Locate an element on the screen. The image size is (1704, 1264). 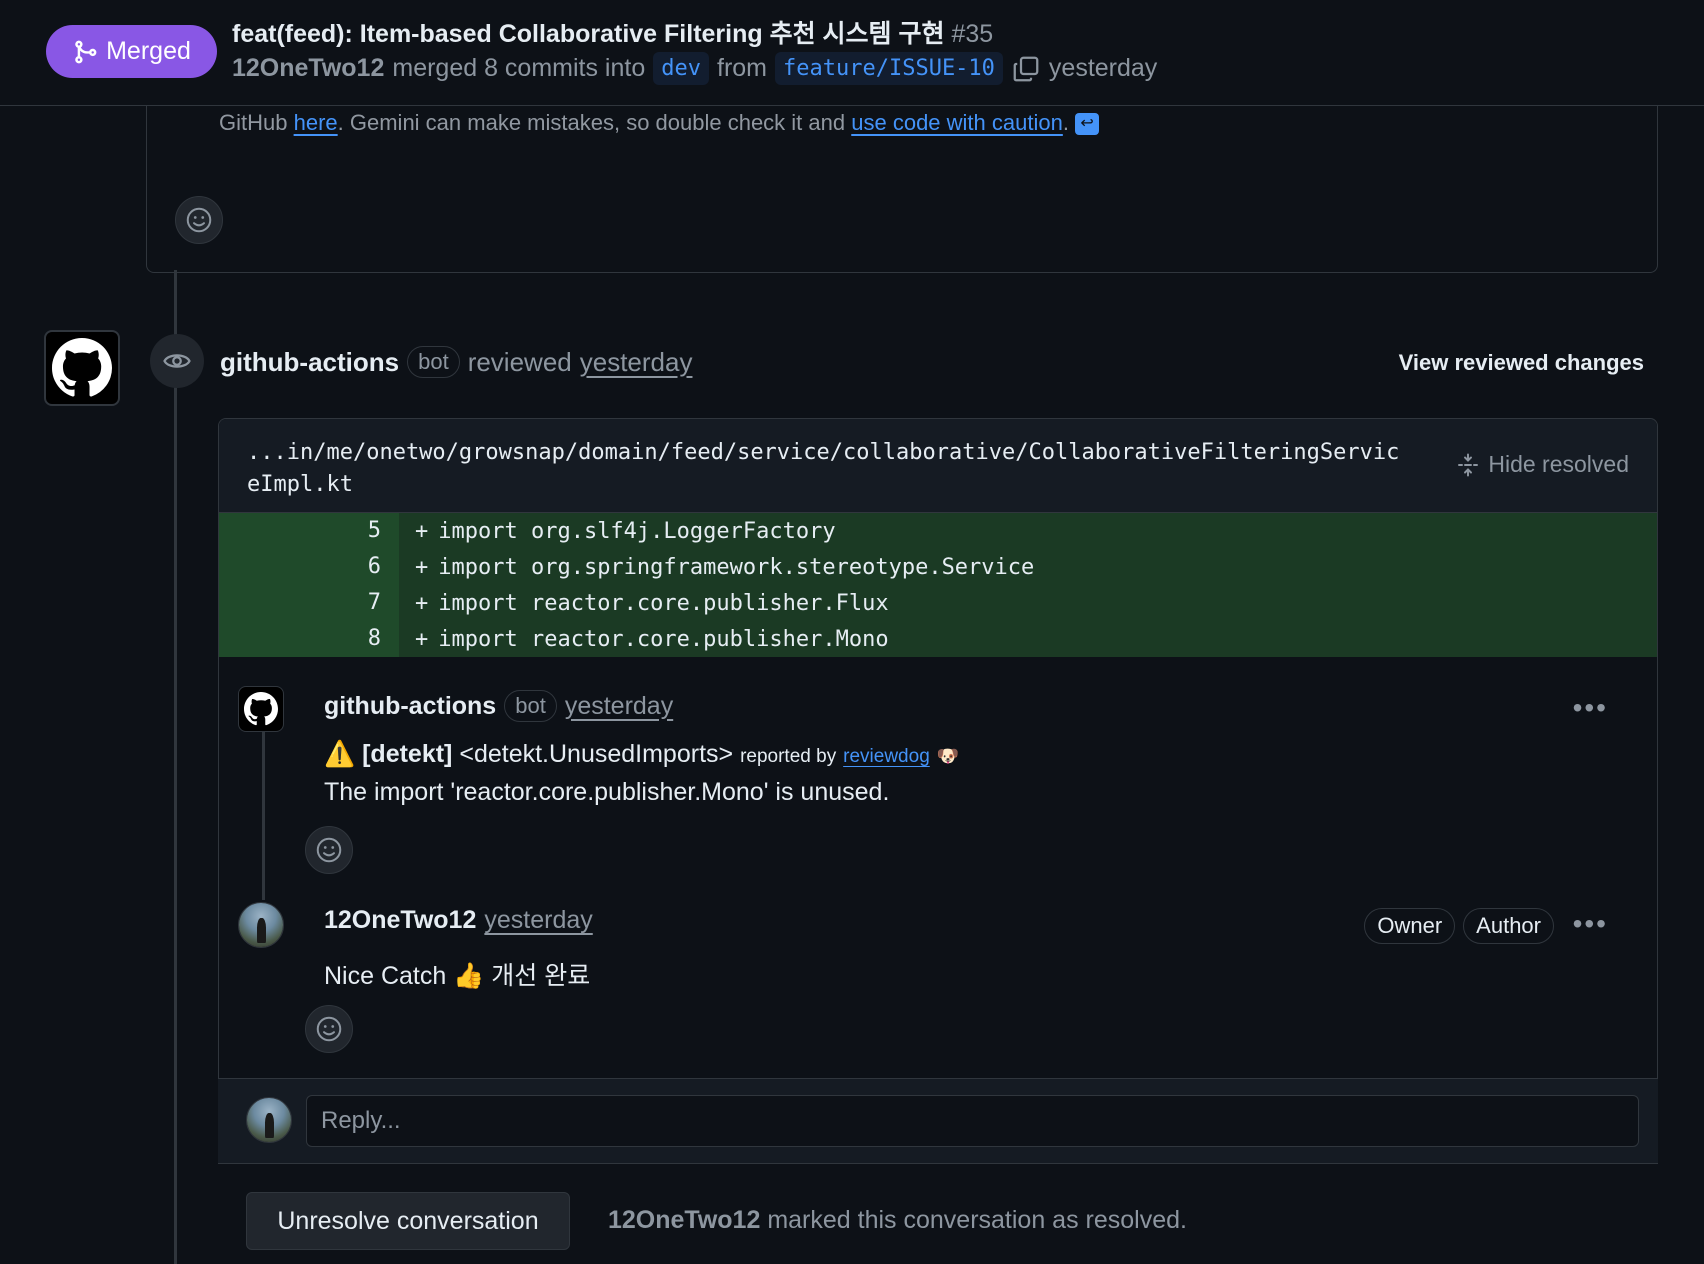
merged-label: Merged is located at coordinates (148, 51).